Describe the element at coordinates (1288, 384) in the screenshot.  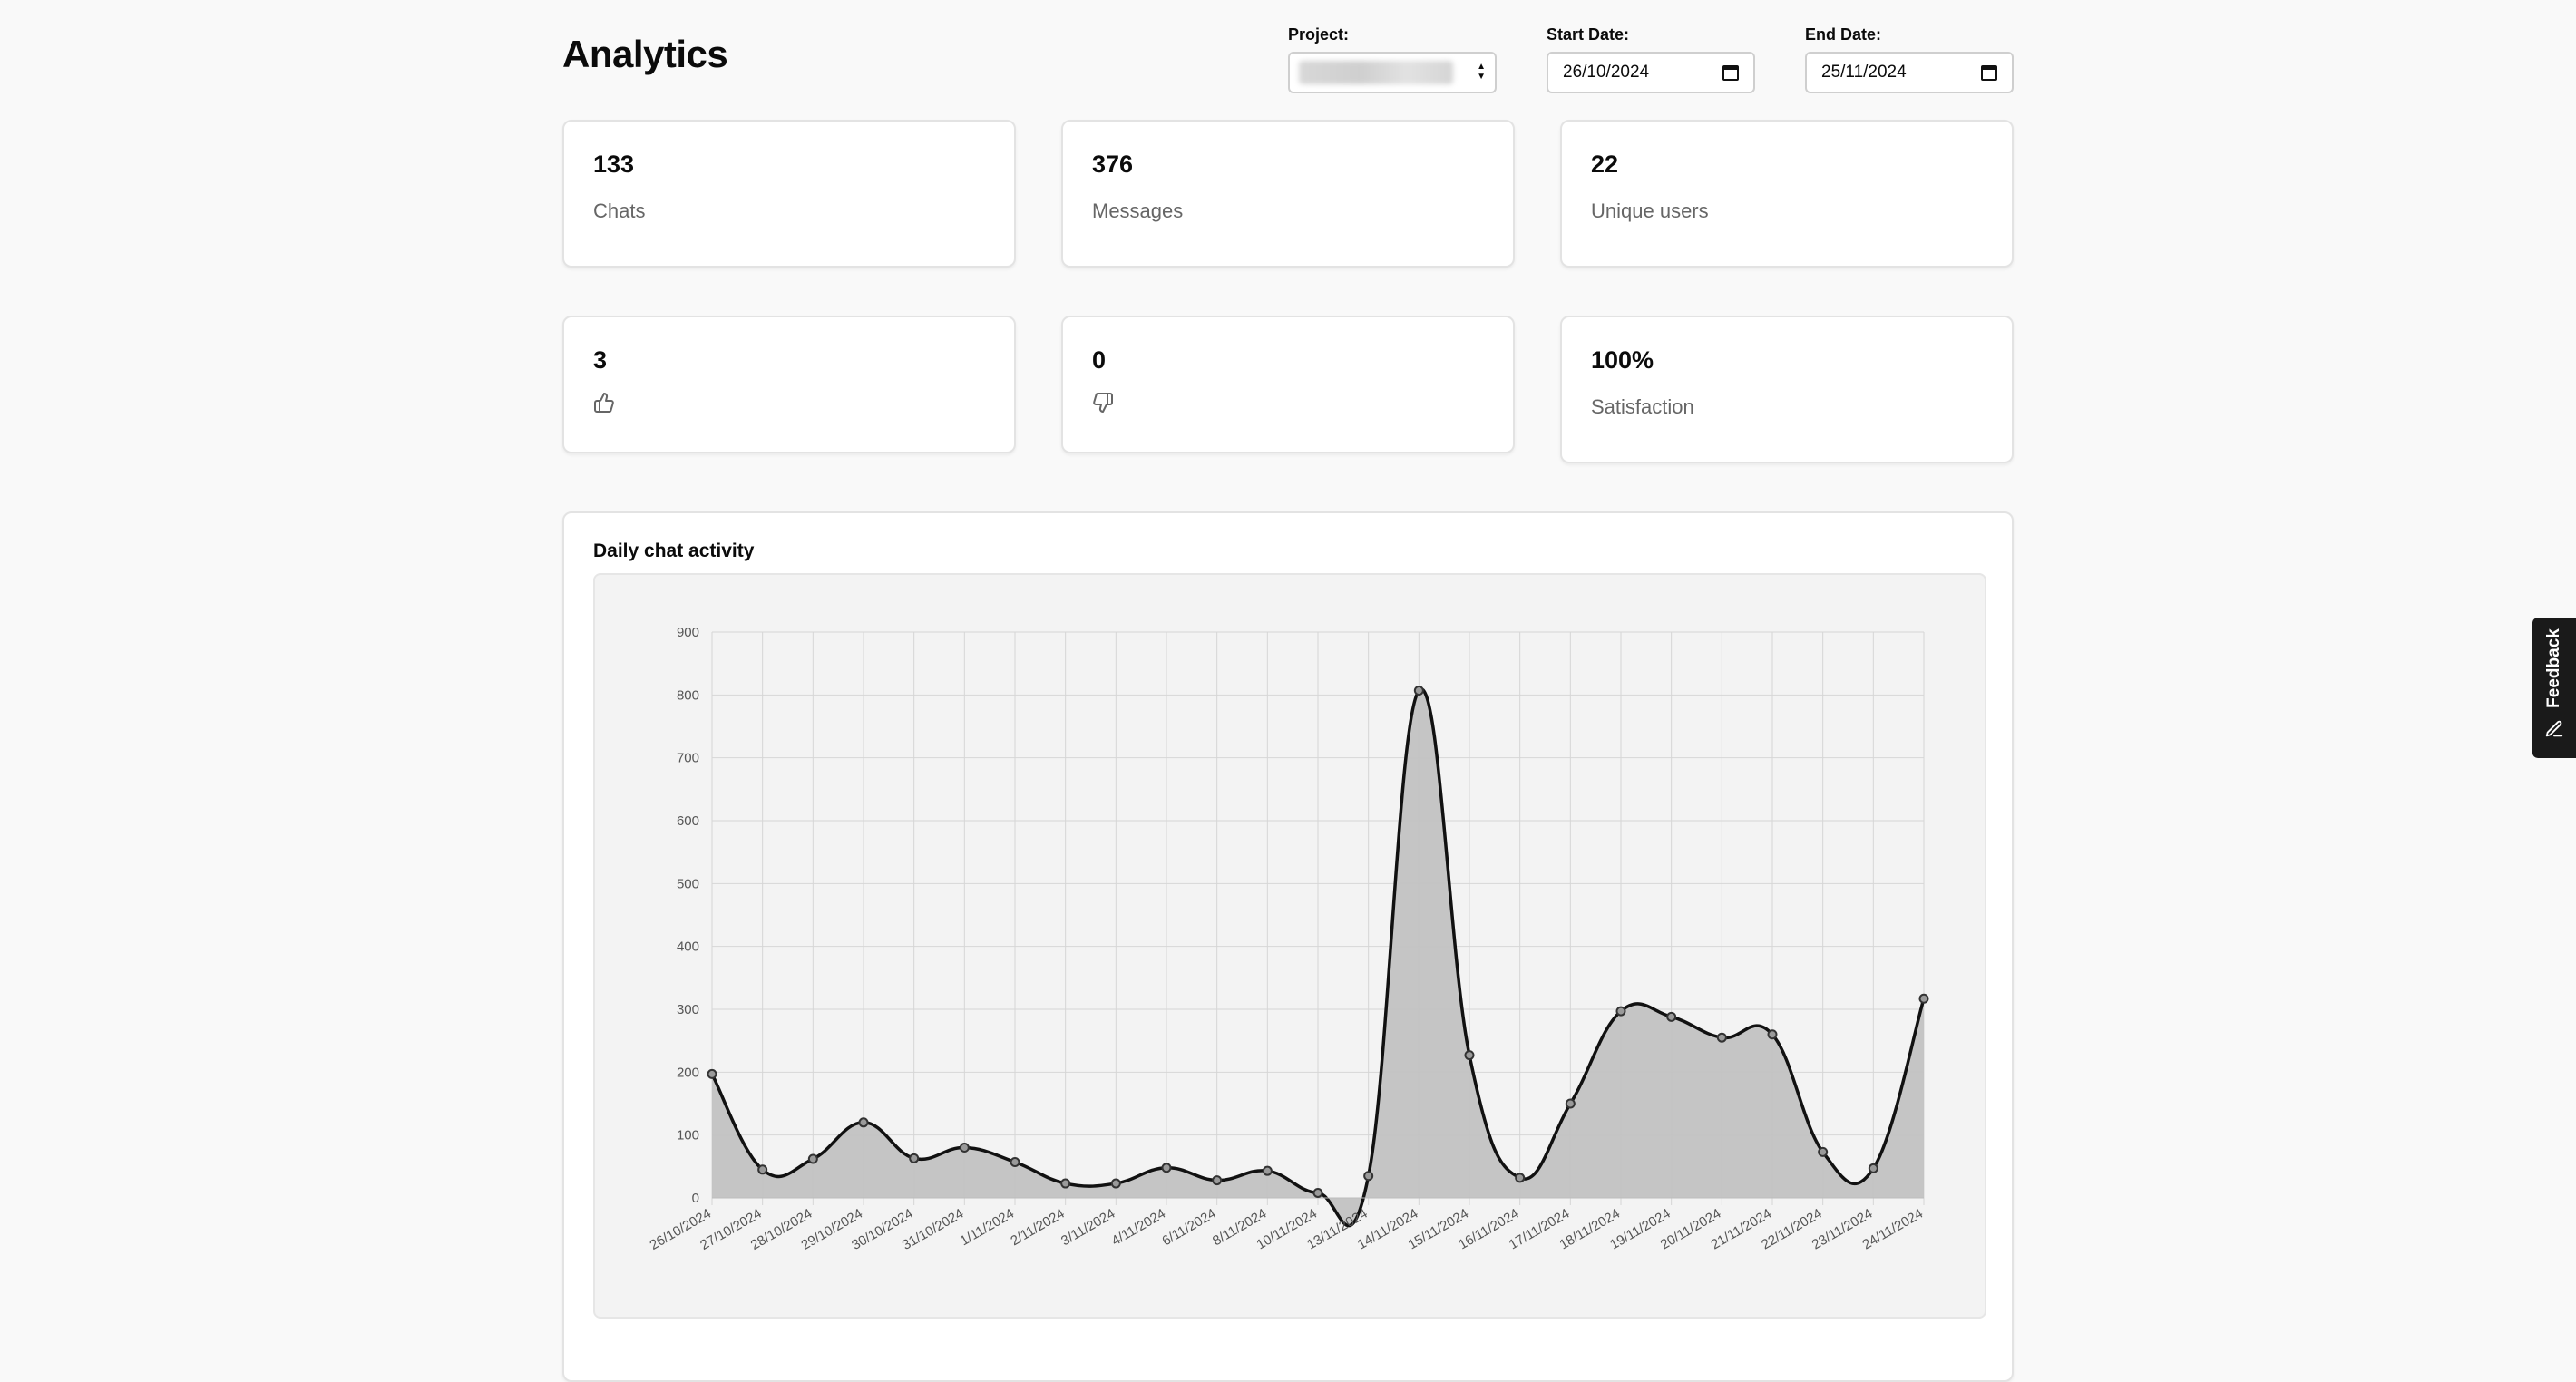
I see `stat-card-thumbs-down: 0` at that location.